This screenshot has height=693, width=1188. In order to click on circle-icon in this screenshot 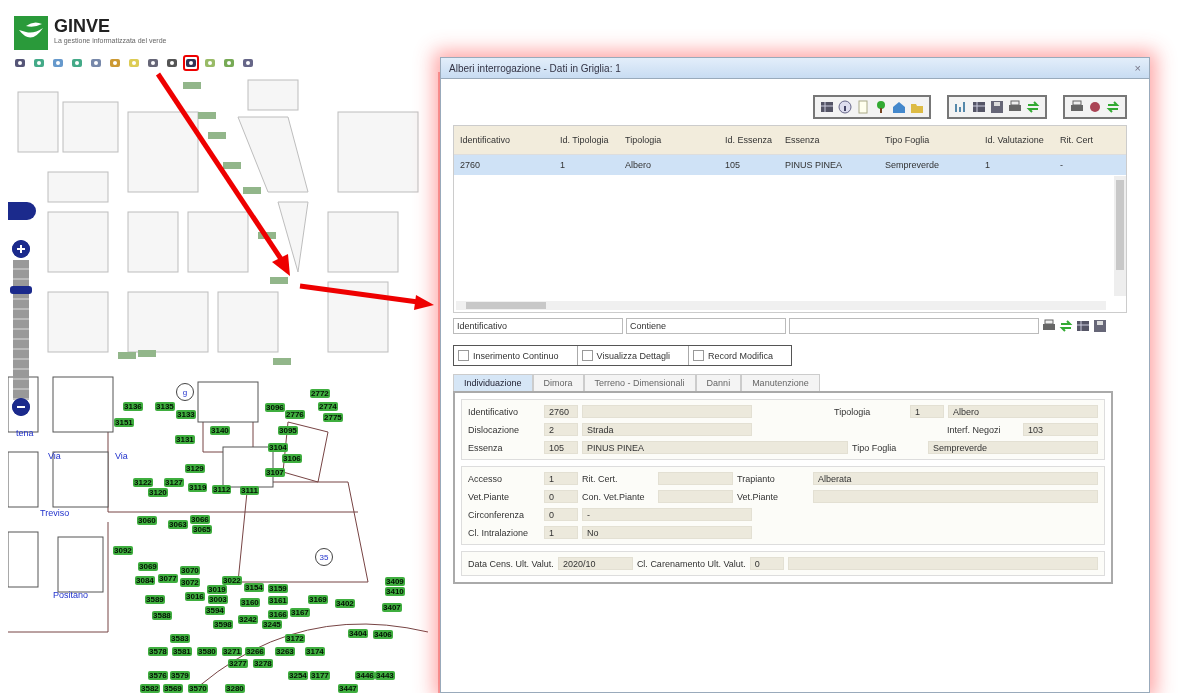, I will do `click(1095, 107)`.